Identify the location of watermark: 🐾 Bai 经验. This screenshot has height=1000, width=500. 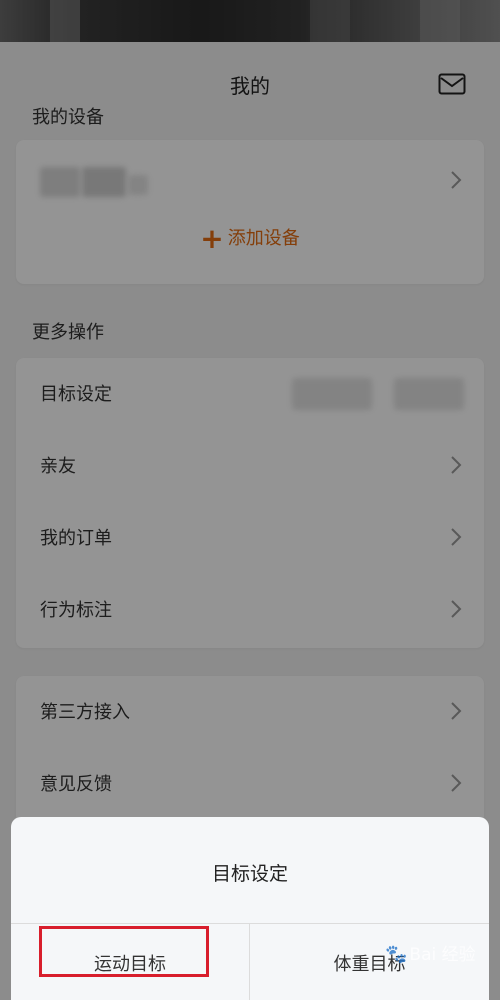
(430, 952).